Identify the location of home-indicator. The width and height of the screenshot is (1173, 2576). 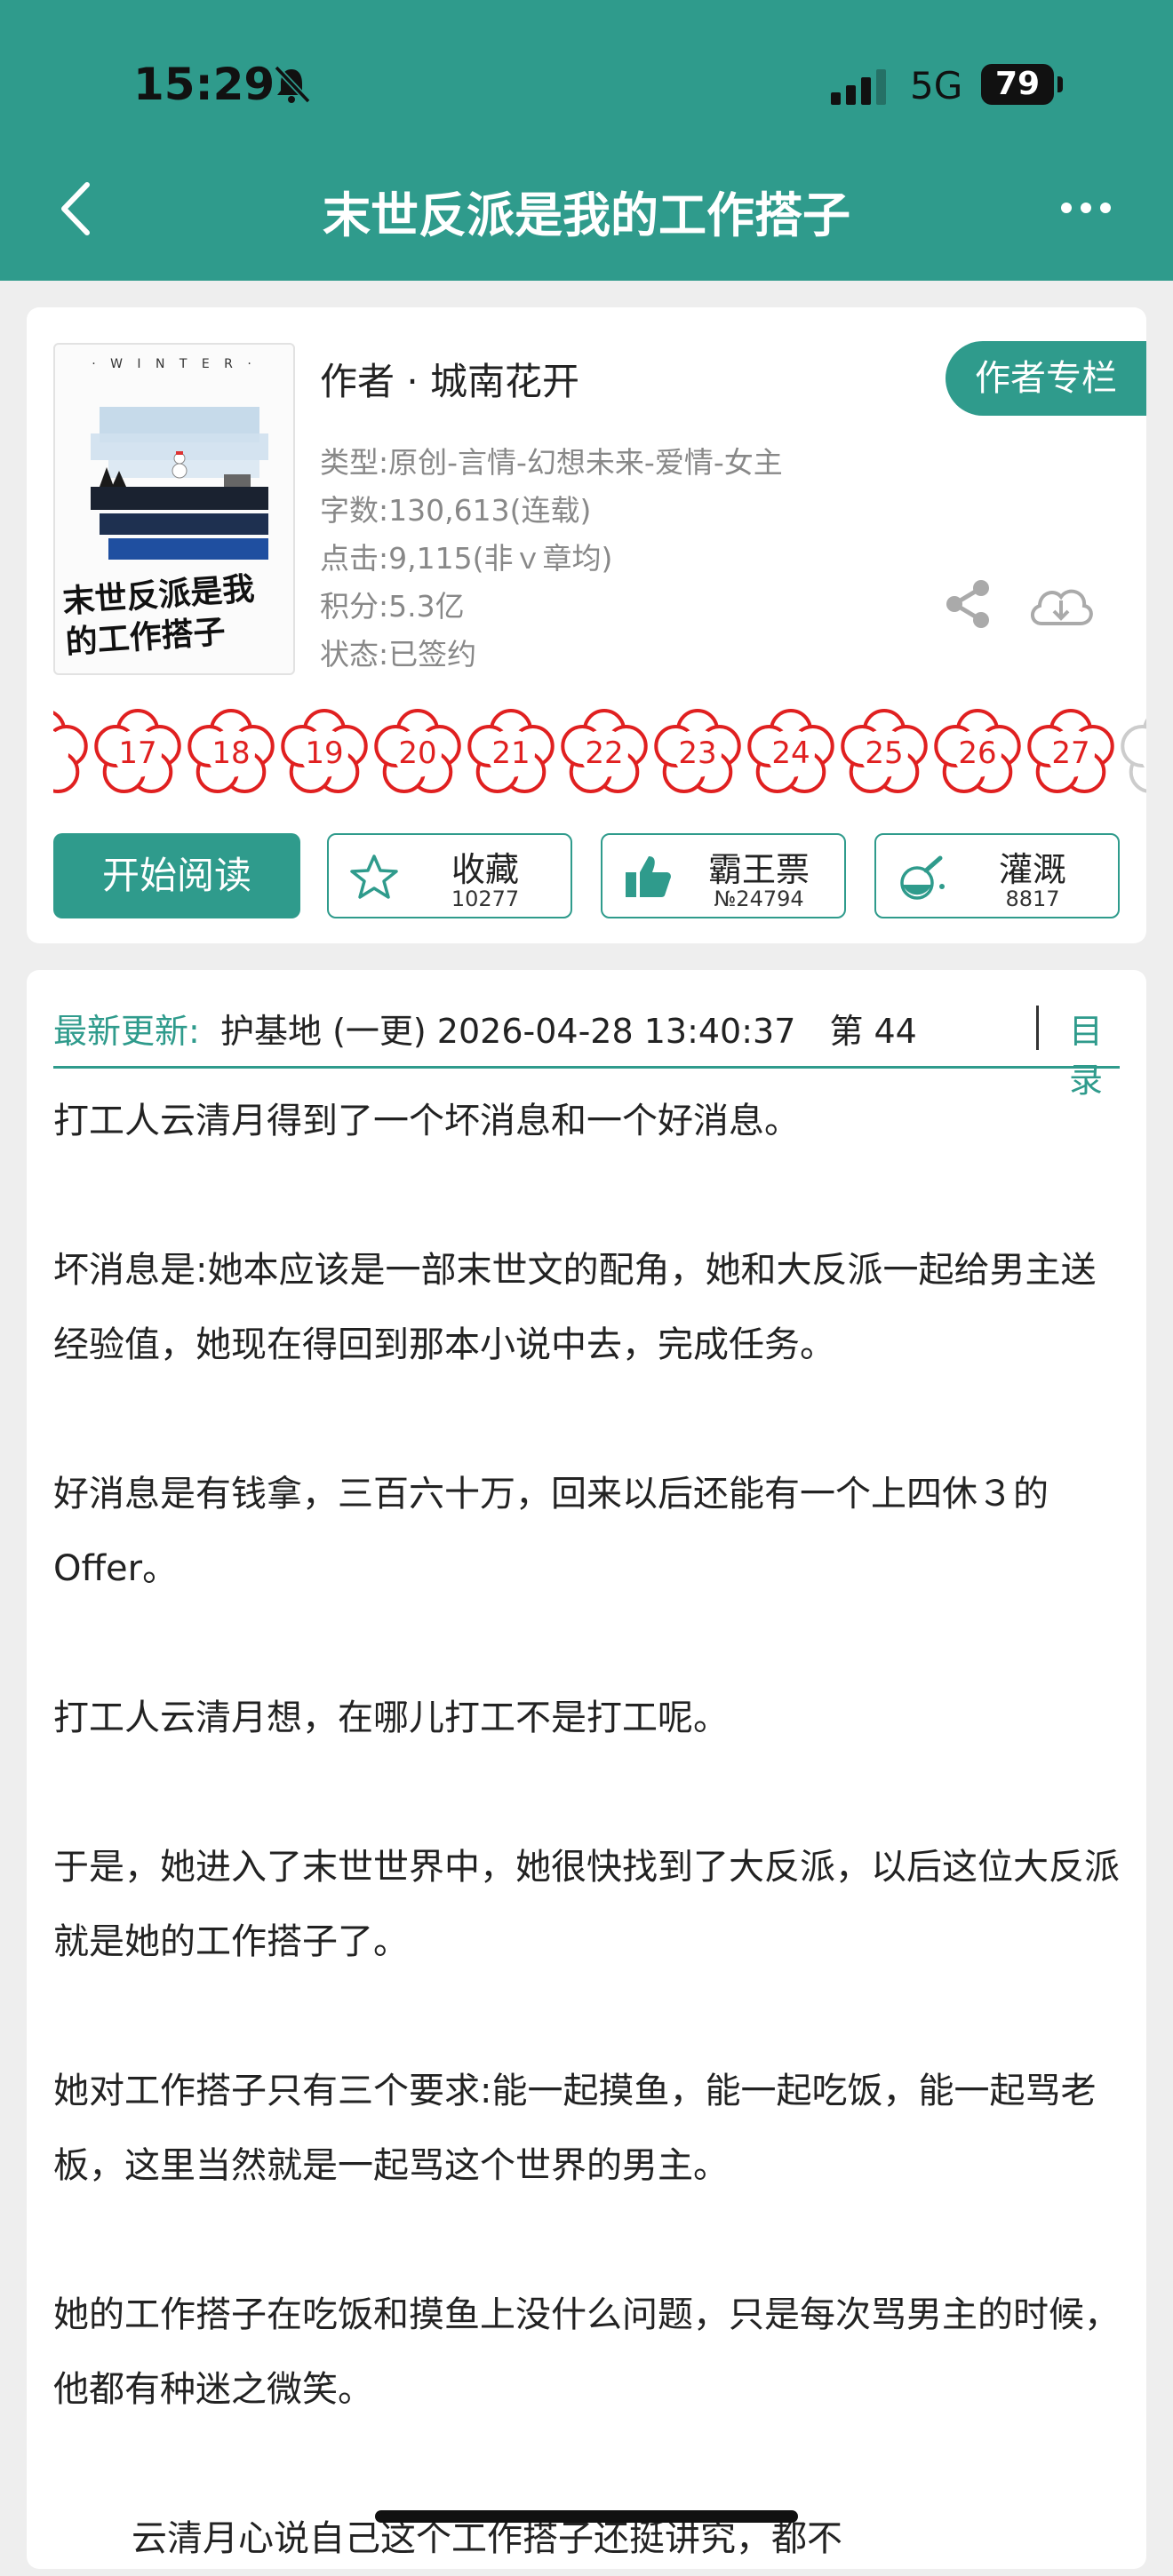
(586, 2516).